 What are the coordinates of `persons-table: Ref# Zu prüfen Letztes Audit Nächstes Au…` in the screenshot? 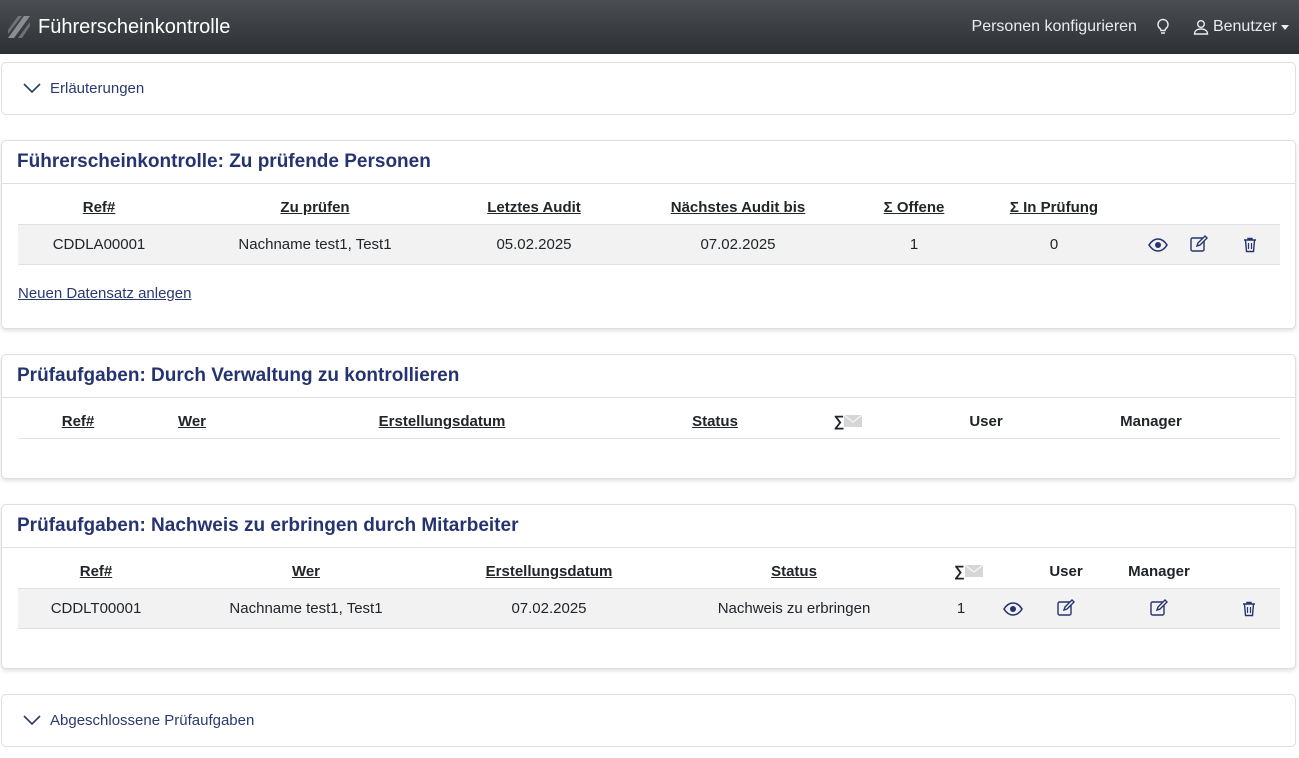 It's located at (649, 224).